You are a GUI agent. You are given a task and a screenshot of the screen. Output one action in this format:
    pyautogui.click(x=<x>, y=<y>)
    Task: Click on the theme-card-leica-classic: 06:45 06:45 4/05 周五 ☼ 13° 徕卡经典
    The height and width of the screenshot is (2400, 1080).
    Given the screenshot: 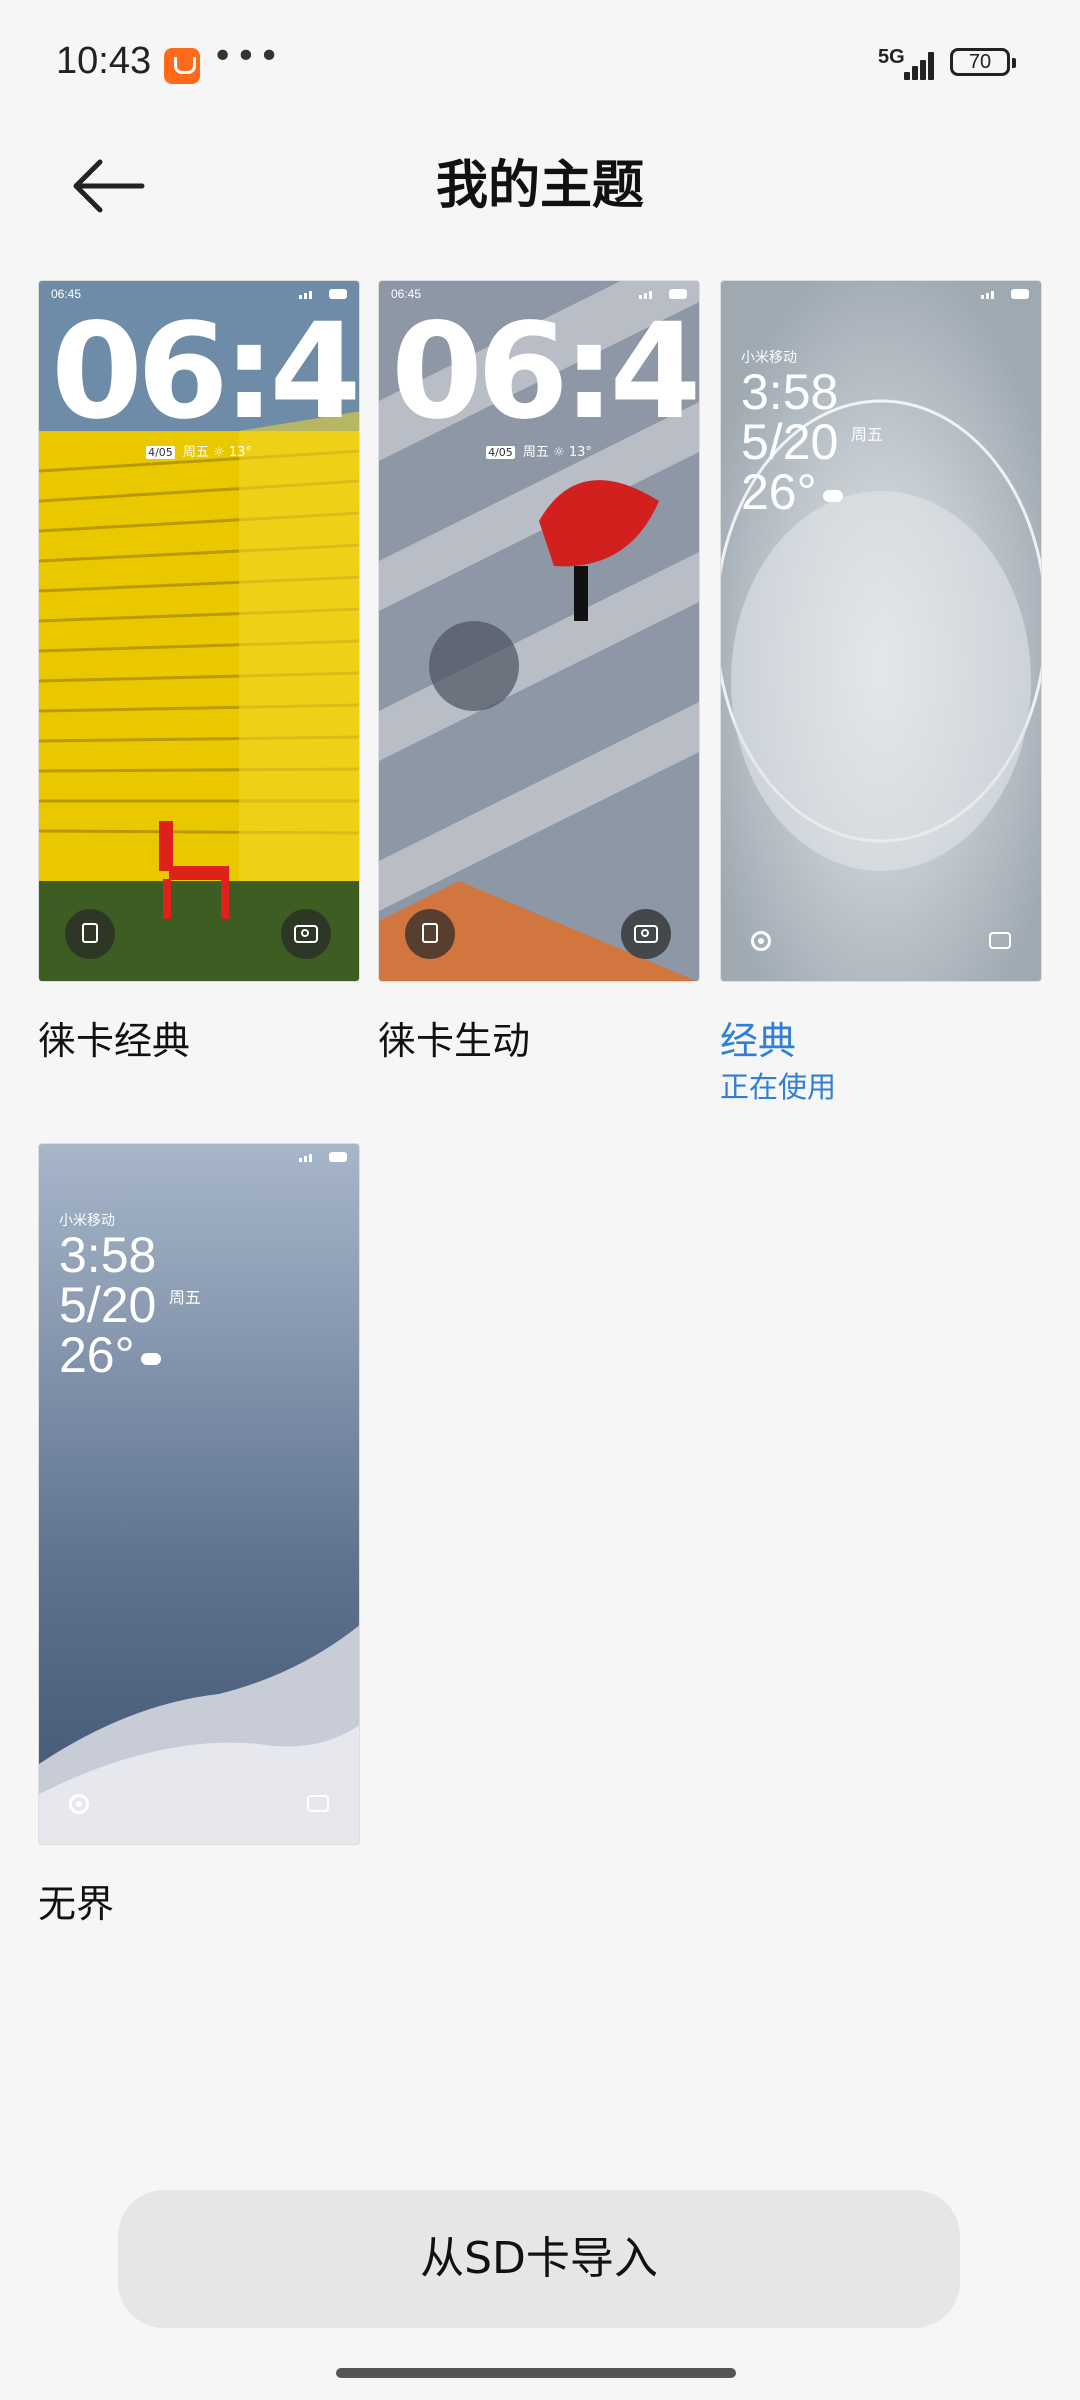 What is the action you would take?
    pyautogui.click(x=199, y=671)
    